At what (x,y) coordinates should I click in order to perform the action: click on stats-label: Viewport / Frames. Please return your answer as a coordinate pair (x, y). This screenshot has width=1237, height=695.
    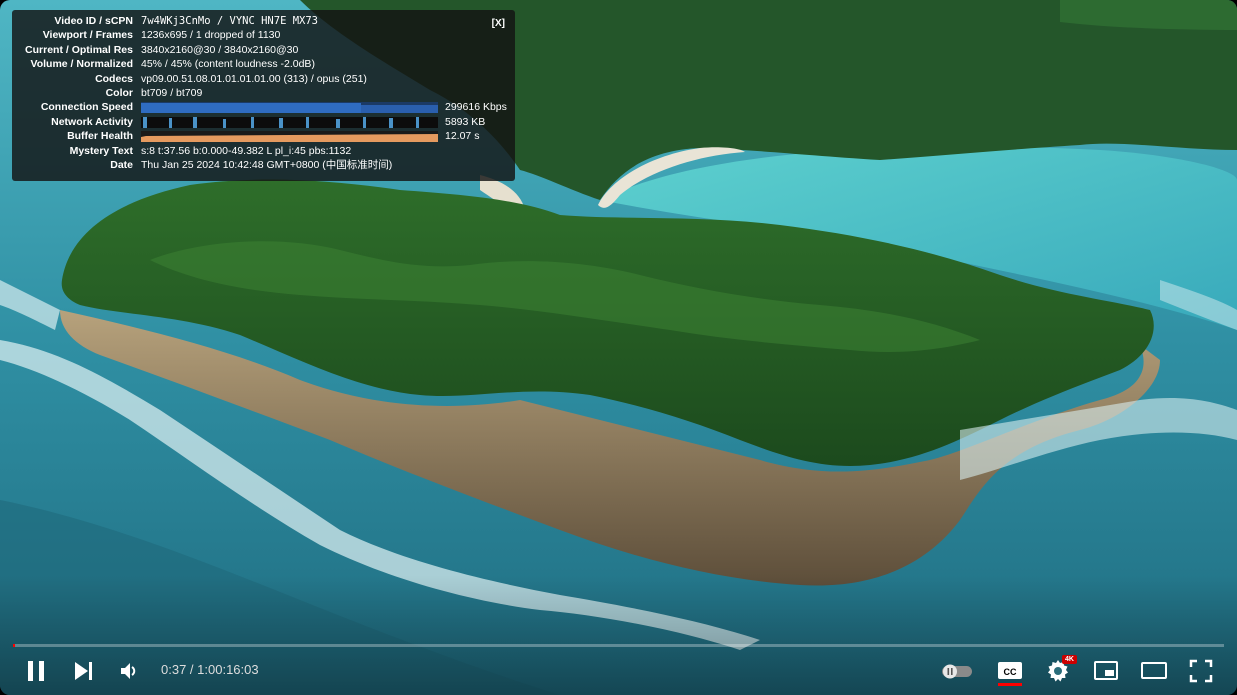
    Looking at the image, I should click on (87, 35).